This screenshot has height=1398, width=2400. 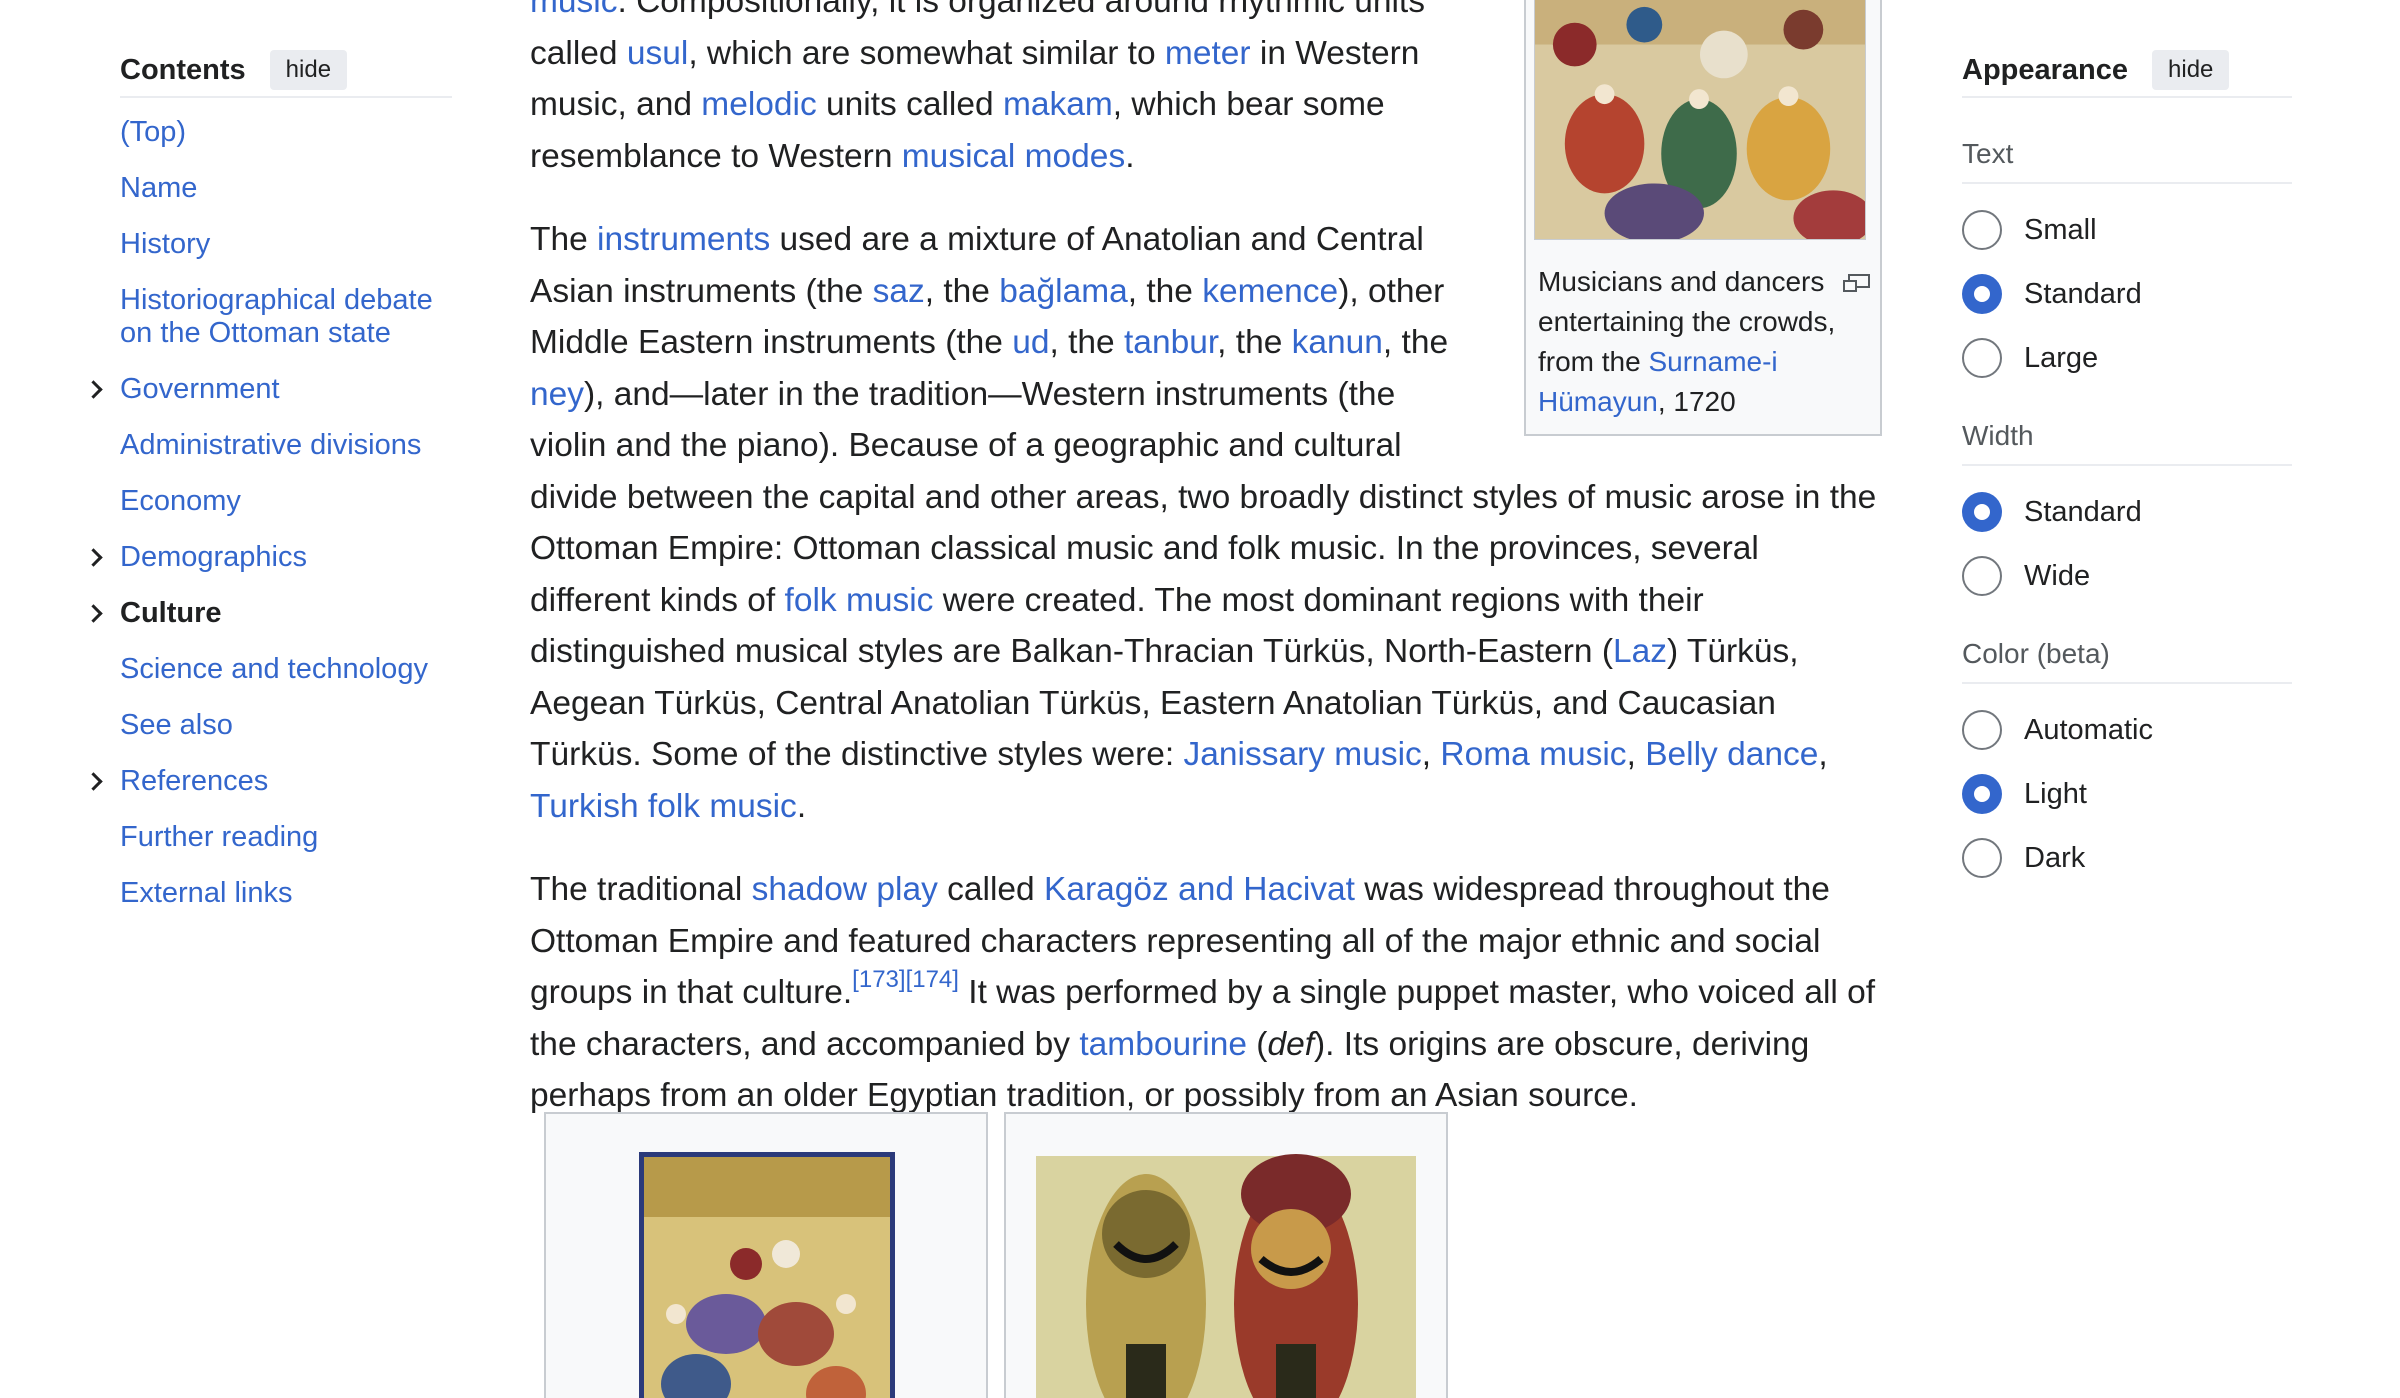 I want to click on color-dark-option: Dark, so click(x=2127, y=858).